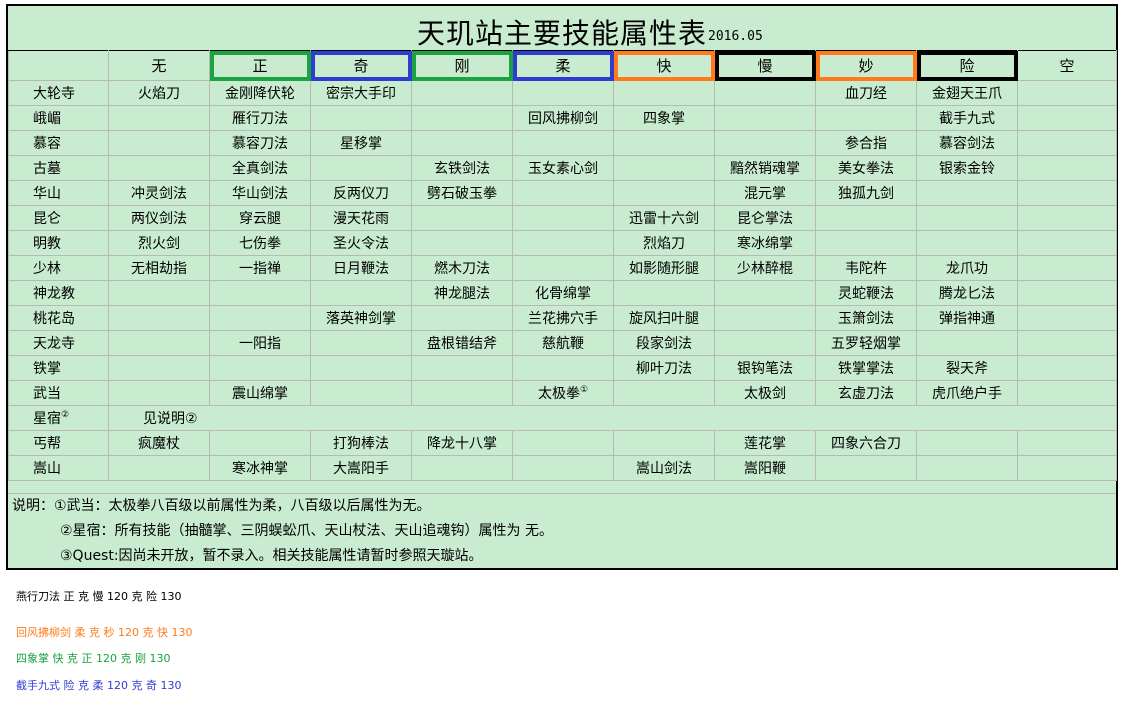  Describe the element at coordinates (361, 318) in the screenshot. I see `skill-cell: 落英神剑掌` at that location.